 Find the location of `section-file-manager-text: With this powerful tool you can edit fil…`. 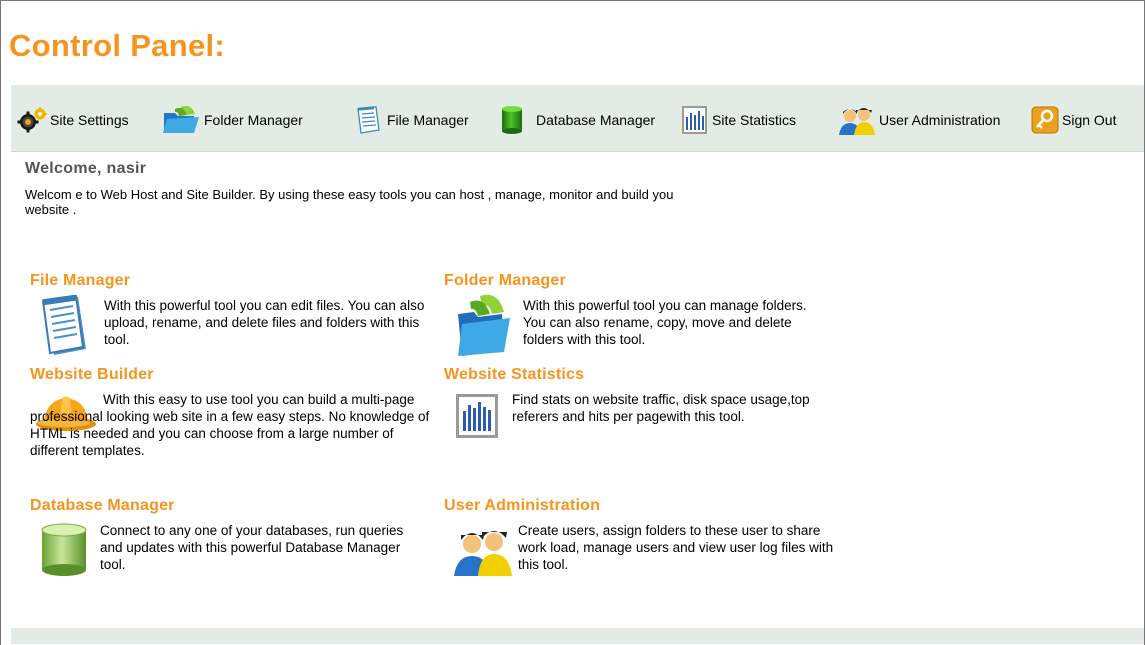

section-file-manager-text: With this powerful tool you can edit fil… is located at coordinates (264, 322).